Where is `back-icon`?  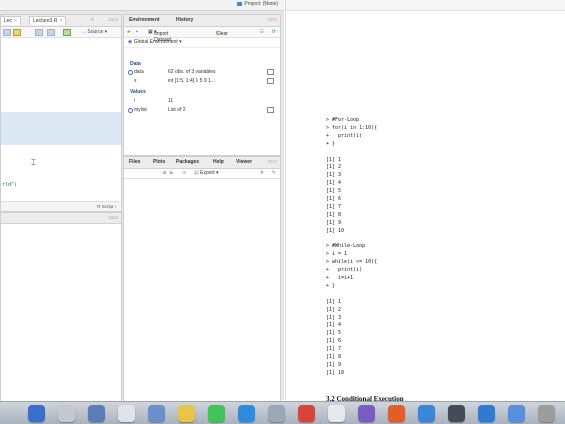
back-icon is located at coordinates (7, 32).